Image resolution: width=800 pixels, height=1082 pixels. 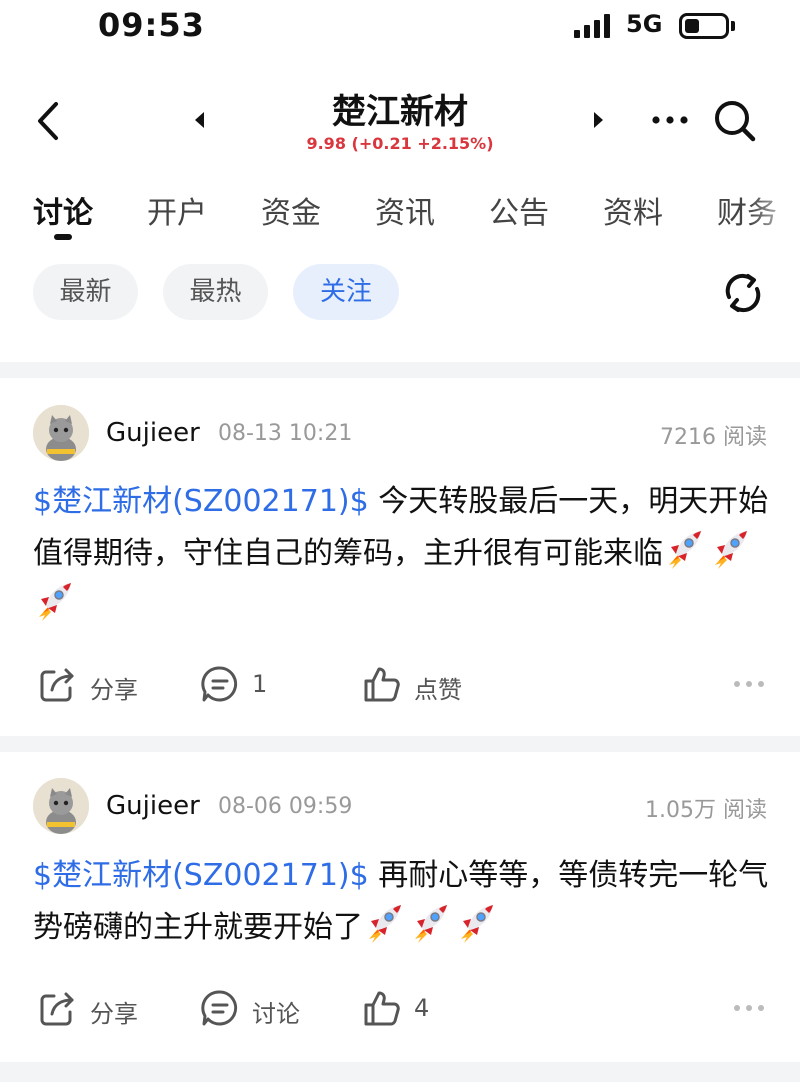 What do you see at coordinates (633, 210) in the screenshot?
I see `tab-profile: 资料` at bounding box center [633, 210].